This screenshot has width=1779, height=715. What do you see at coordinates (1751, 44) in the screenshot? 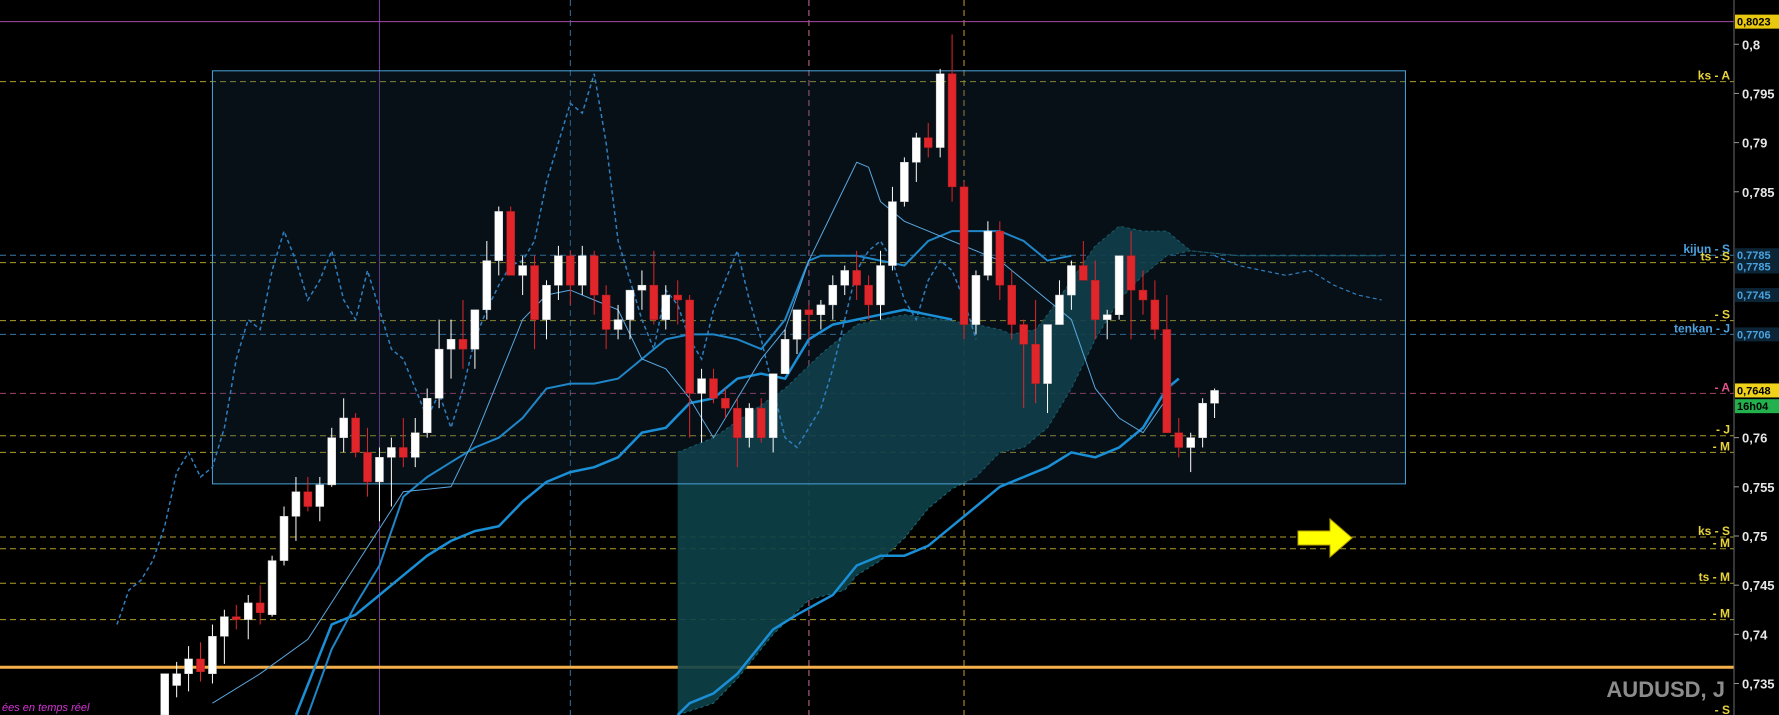
I see `y-tick-label-0: 0,8` at bounding box center [1751, 44].